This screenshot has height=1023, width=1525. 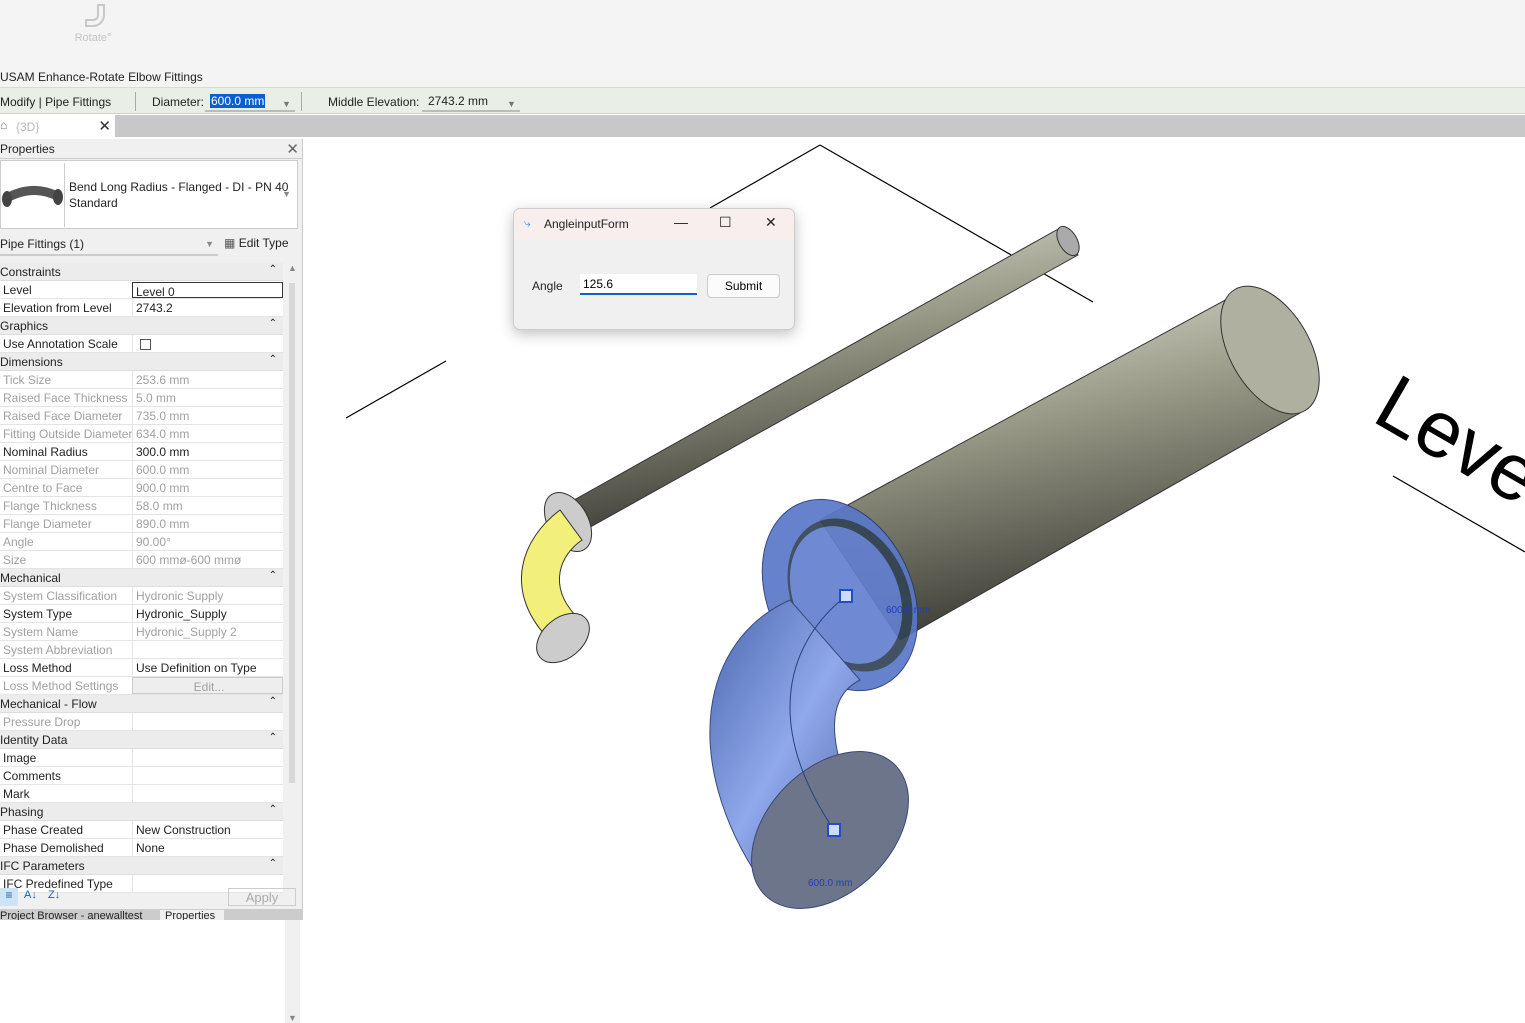 I want to click on property-row: System Abbreviation, so click(x=141, y=650).